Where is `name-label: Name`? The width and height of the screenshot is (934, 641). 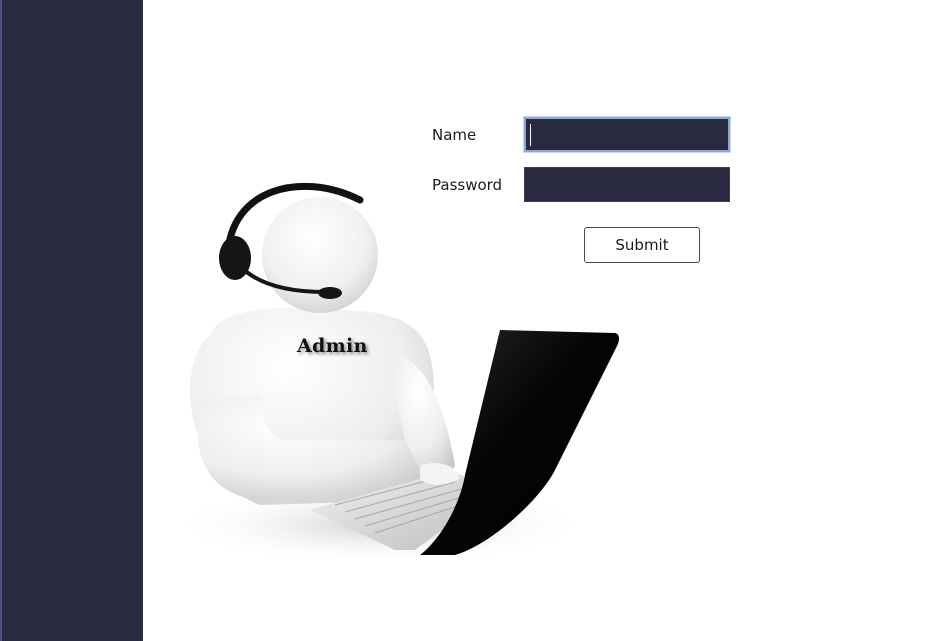
name-label: Name is located at coordinates (454, 135).